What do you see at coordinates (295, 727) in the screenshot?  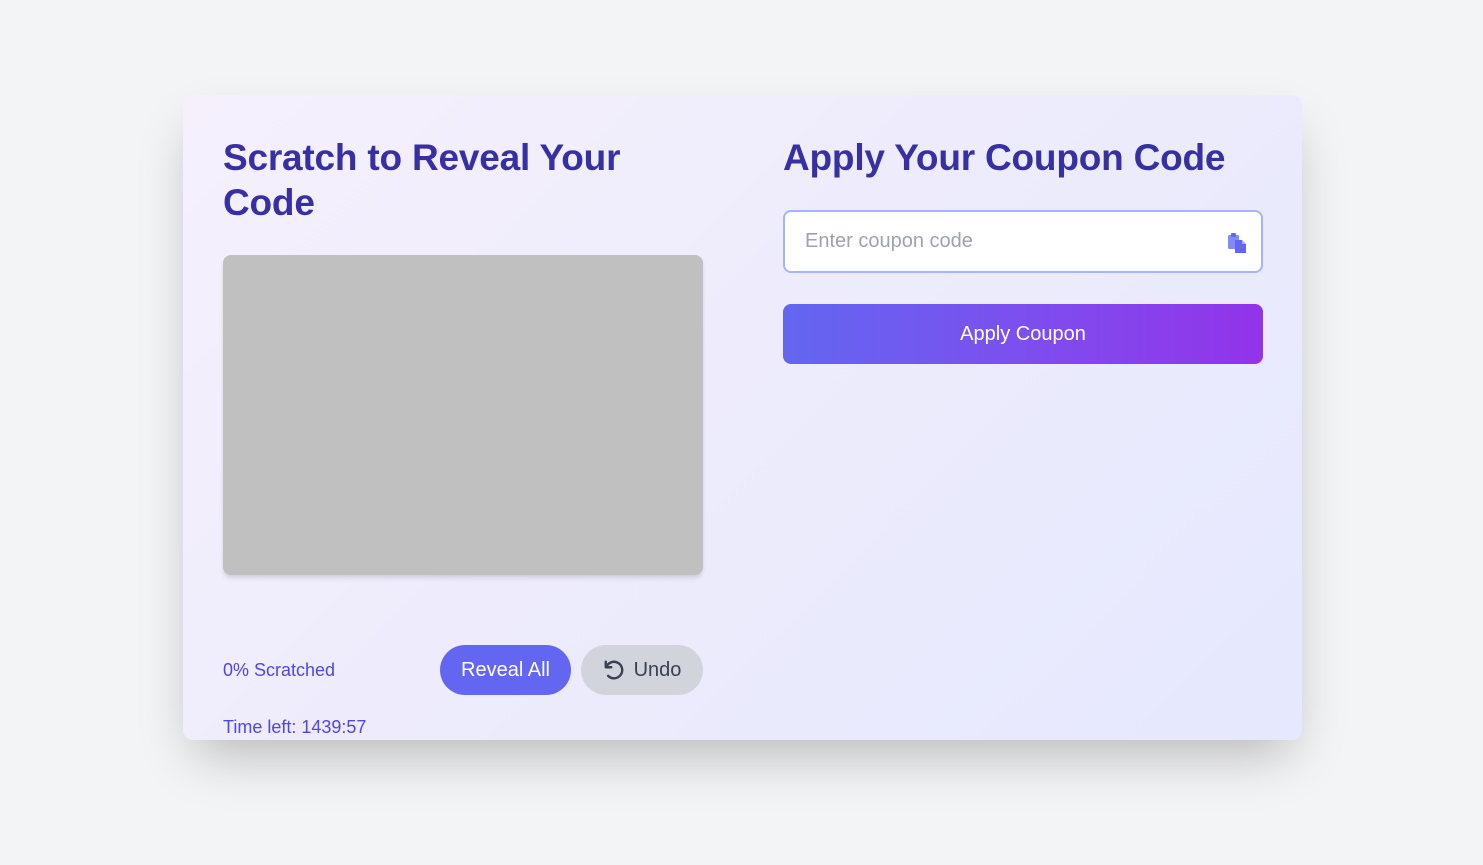 I see `countdown-timer: Time left: 1439:57` at bounding box center [295, 727].